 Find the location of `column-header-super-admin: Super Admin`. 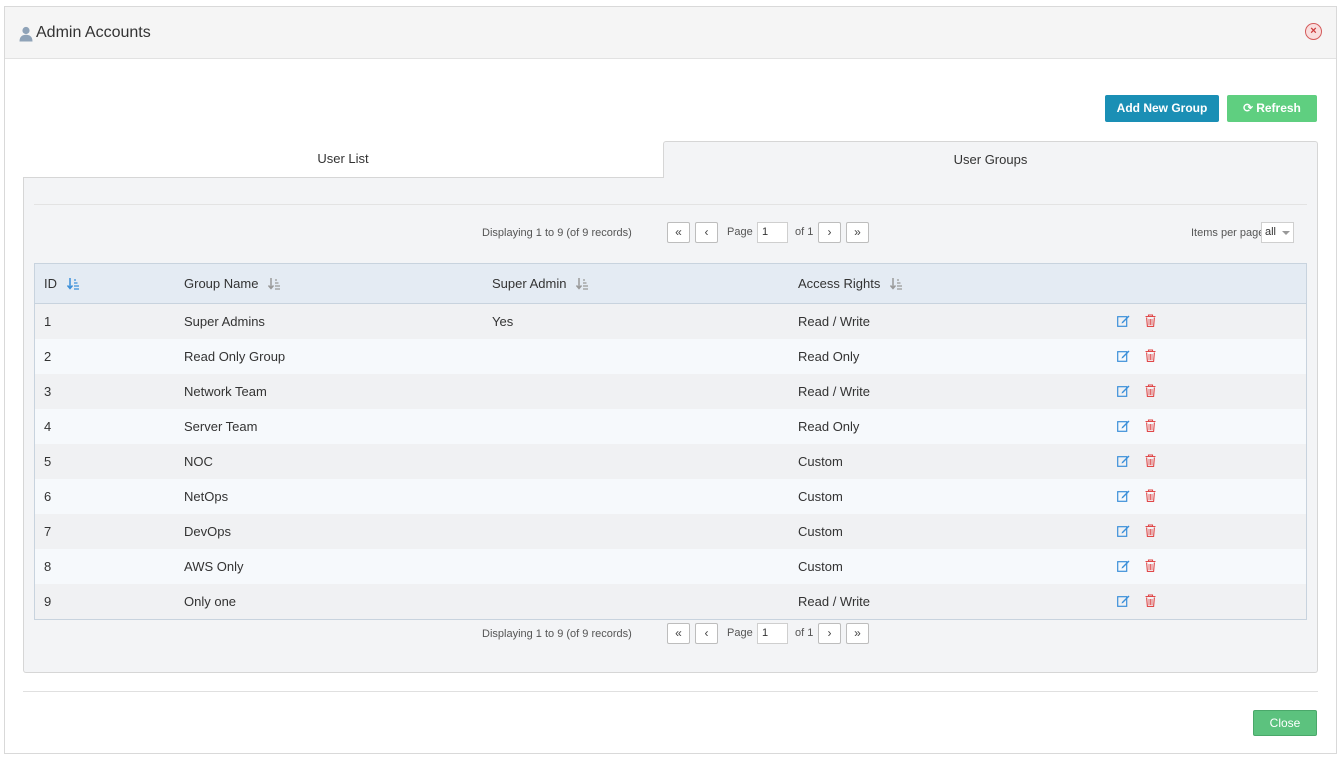

column-header-super-admin: Super Admin is located at coordinates (540, 283).